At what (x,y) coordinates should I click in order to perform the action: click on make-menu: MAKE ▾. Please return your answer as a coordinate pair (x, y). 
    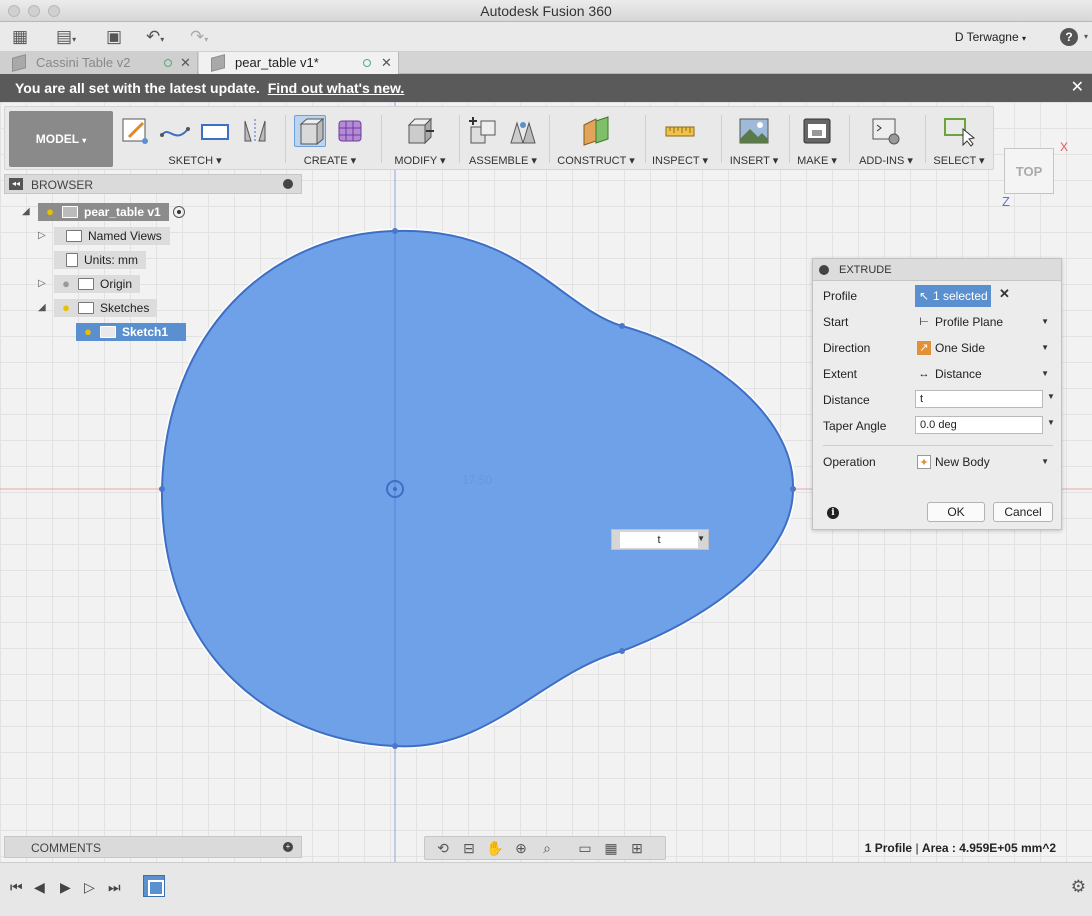
    Looking at the image, I should click on (817, 160).